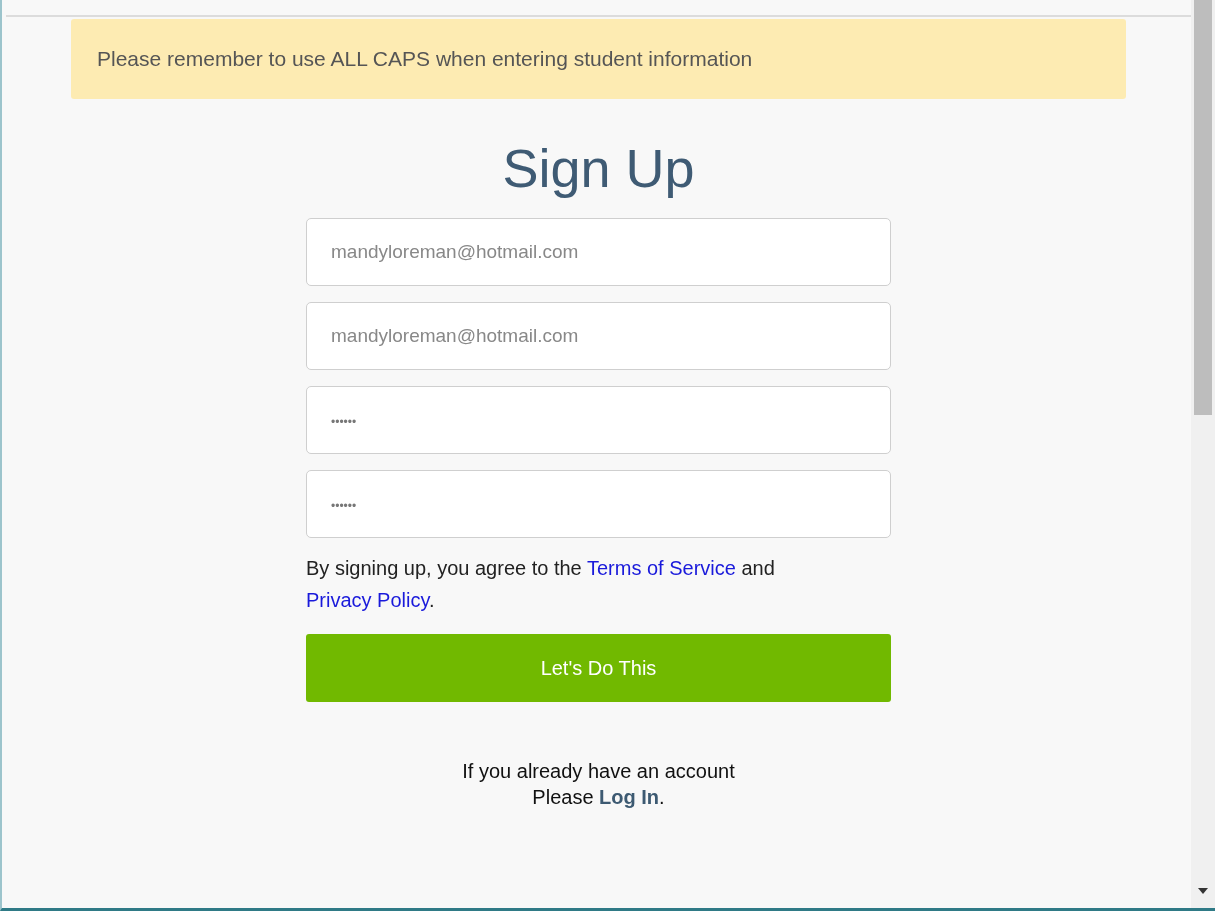  I want to click on terms-text: By signing up, you agree to the Terms of Service and Privacy Policy., so click(541, 585).